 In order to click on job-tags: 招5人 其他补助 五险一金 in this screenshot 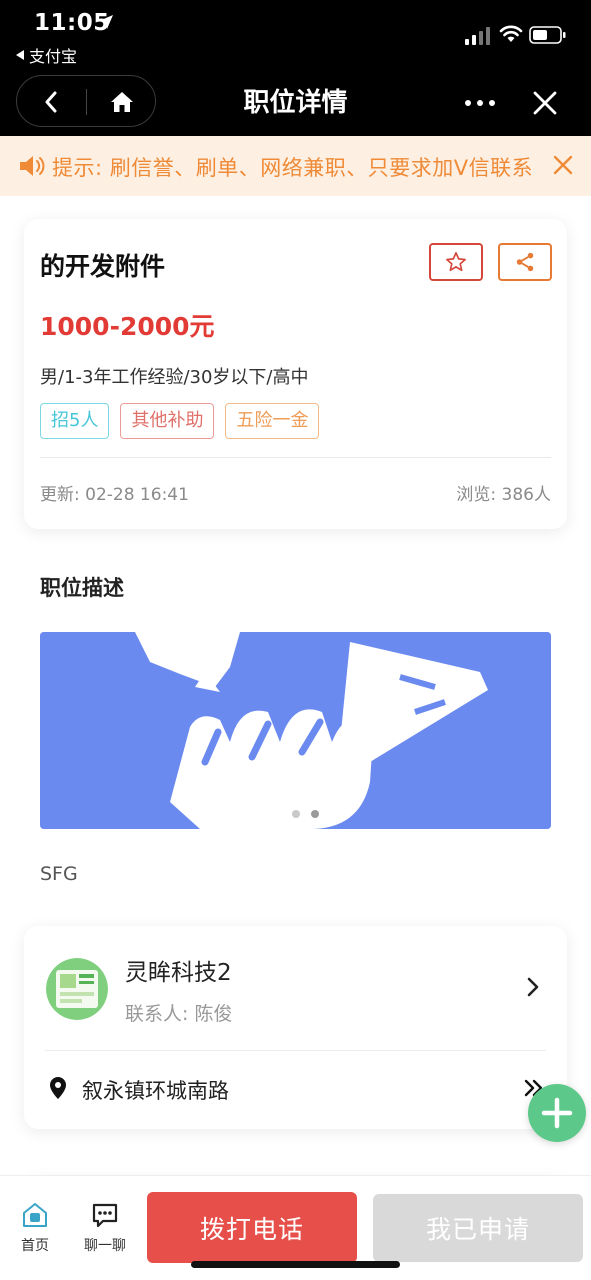, I will do `click(180, 421)`.